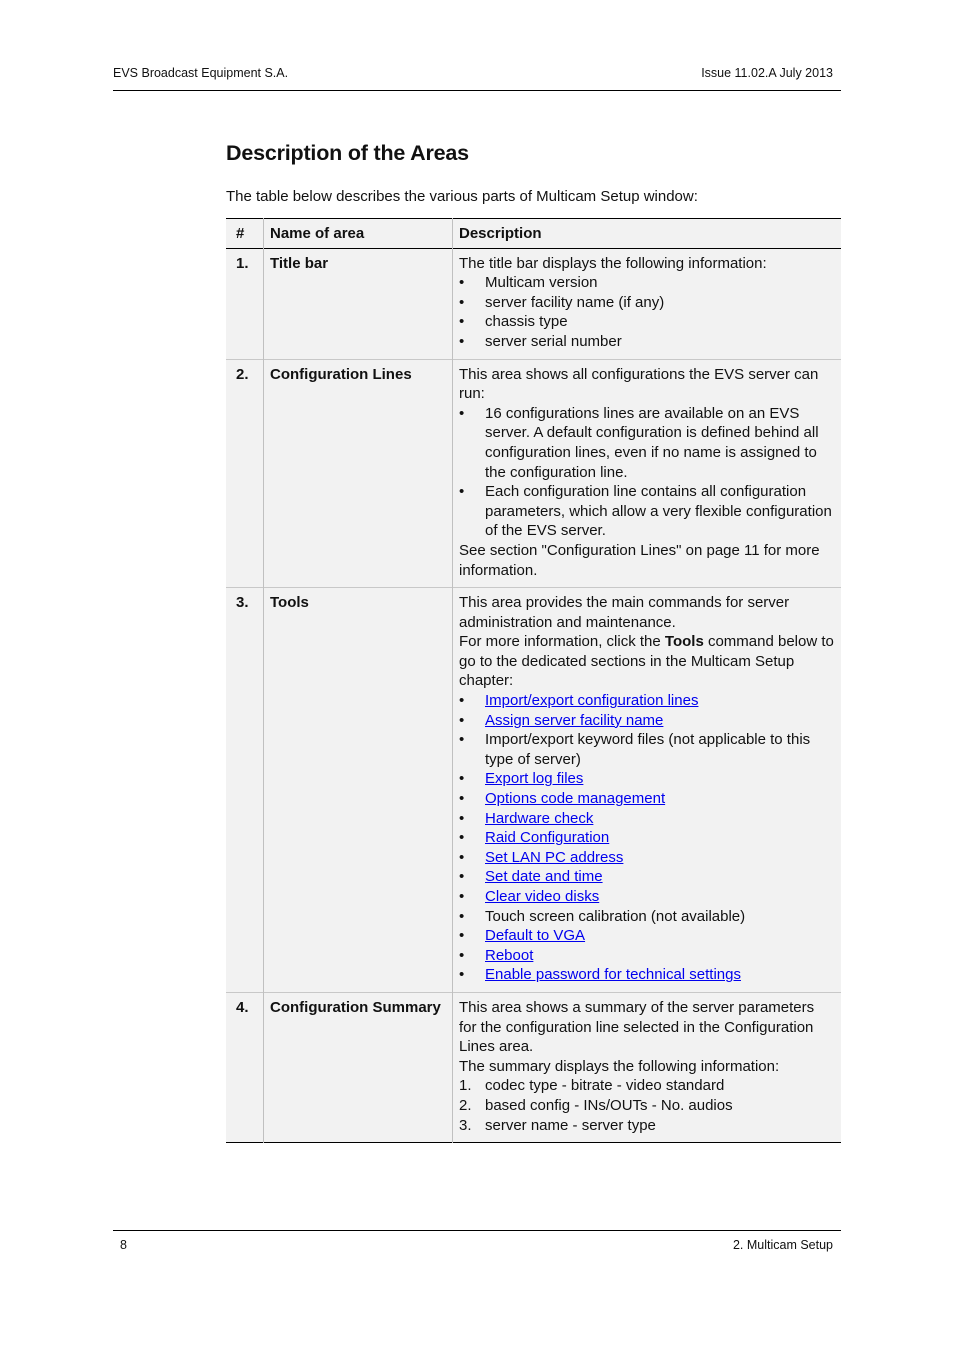 The height and width of the screenshot is (1350, 954). What do you see at coordinates (535, 935) in the screenshot?
I see `tool-link: Default to VGA` at bounding box center [535, 935].